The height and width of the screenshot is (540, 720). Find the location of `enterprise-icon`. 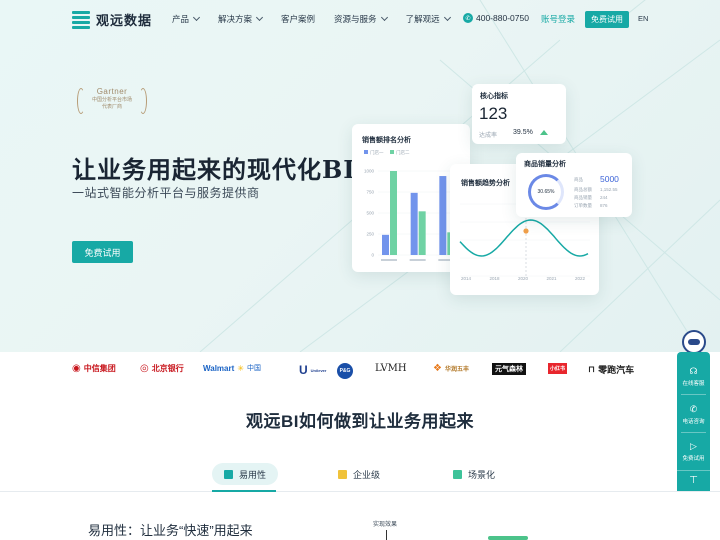

enterprise-icon is located at coordinates (342, 474).